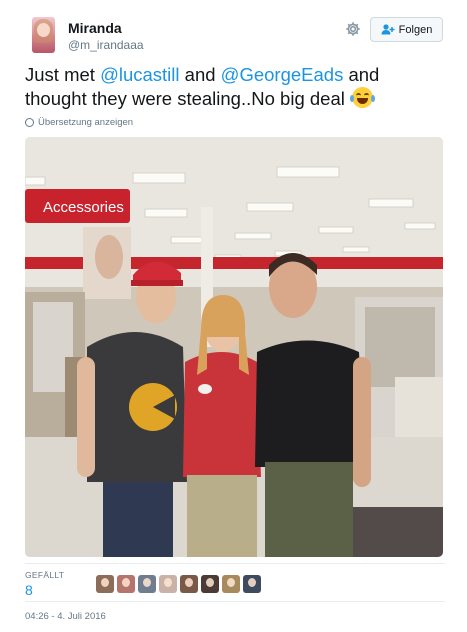 The width and height of the screenshot is (467, 632). What do you see at coordinates (43, 35) in the screenshot?
I see `user-avatar` at bounding box center [43, 35].